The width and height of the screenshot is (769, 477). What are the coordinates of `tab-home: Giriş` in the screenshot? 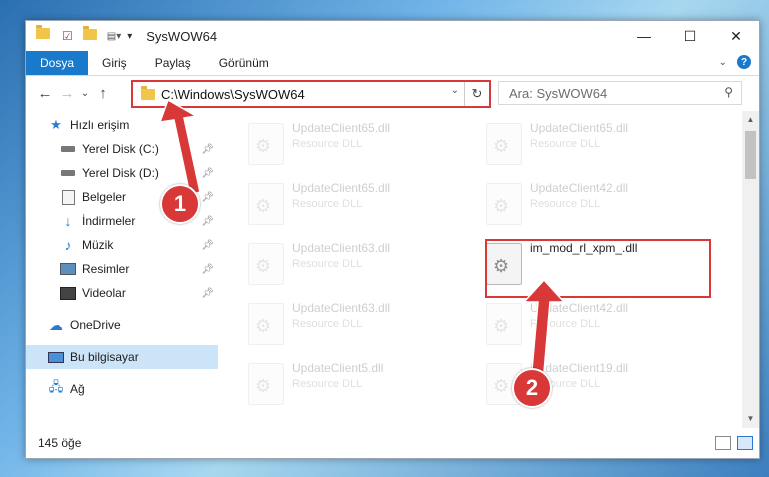 It's located at (114, 63).